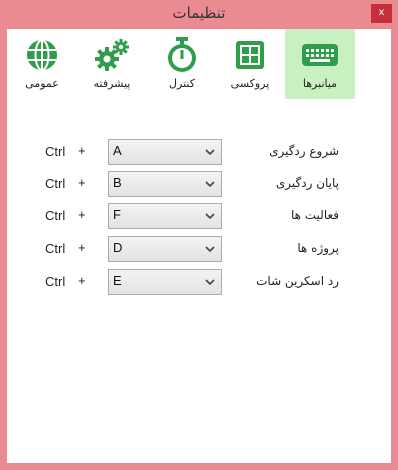  I want to click on key-select: B, so click(165, 184).